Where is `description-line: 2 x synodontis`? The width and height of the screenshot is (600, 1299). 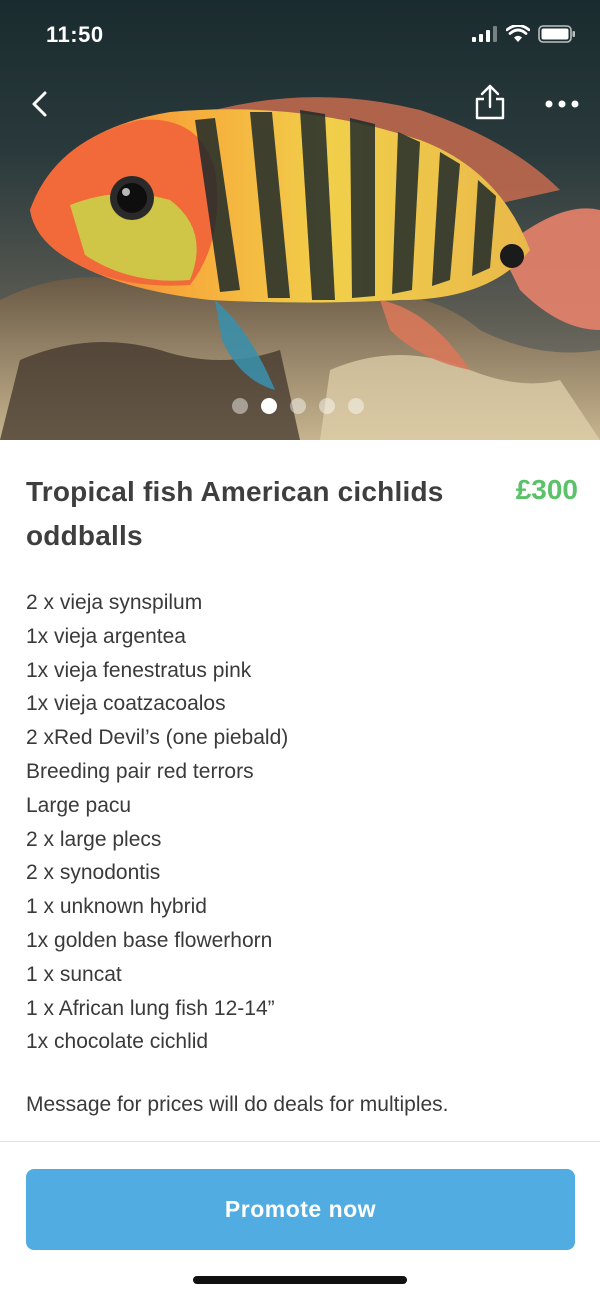 description-line: 2 x synodontis is located at coordinates (93, 873).